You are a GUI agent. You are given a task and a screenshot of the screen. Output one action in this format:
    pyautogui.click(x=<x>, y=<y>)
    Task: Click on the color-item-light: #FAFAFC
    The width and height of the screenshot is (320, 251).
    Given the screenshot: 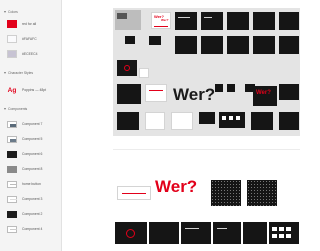 What is the action you would take?
    pyautogui.click(x=30, y=39)
    